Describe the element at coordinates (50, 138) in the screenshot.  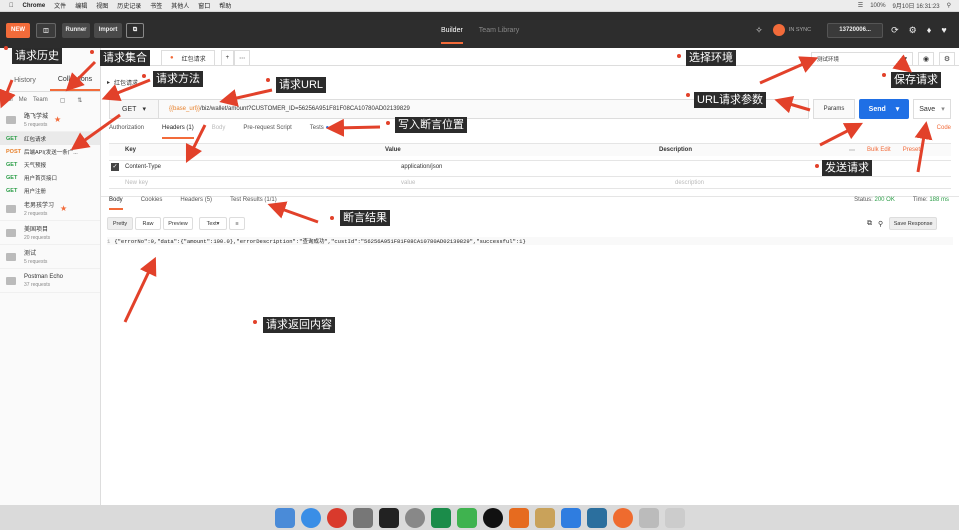
I see `request-item: GET 红包请求` at that location.